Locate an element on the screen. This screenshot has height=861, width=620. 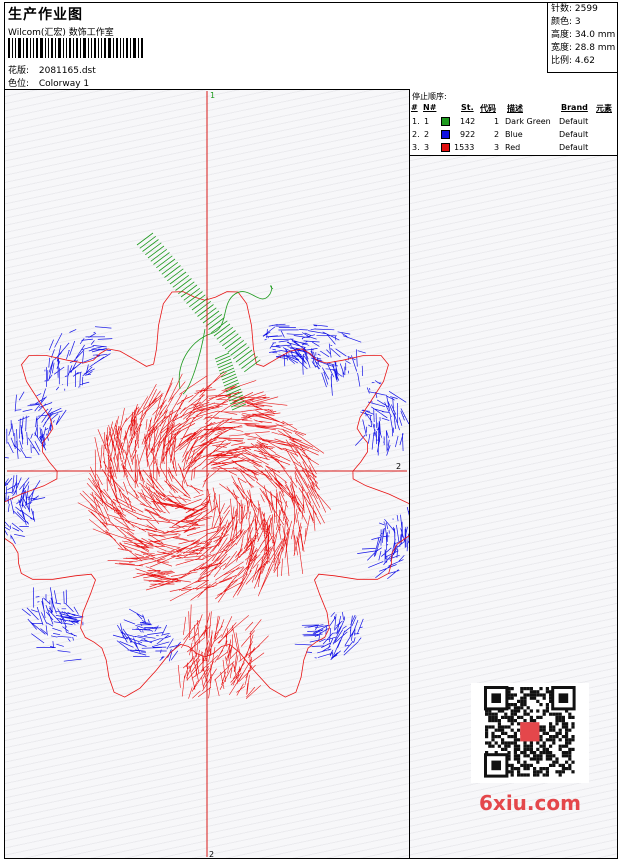
row-description: Blue is located at coordinates (514, 134).